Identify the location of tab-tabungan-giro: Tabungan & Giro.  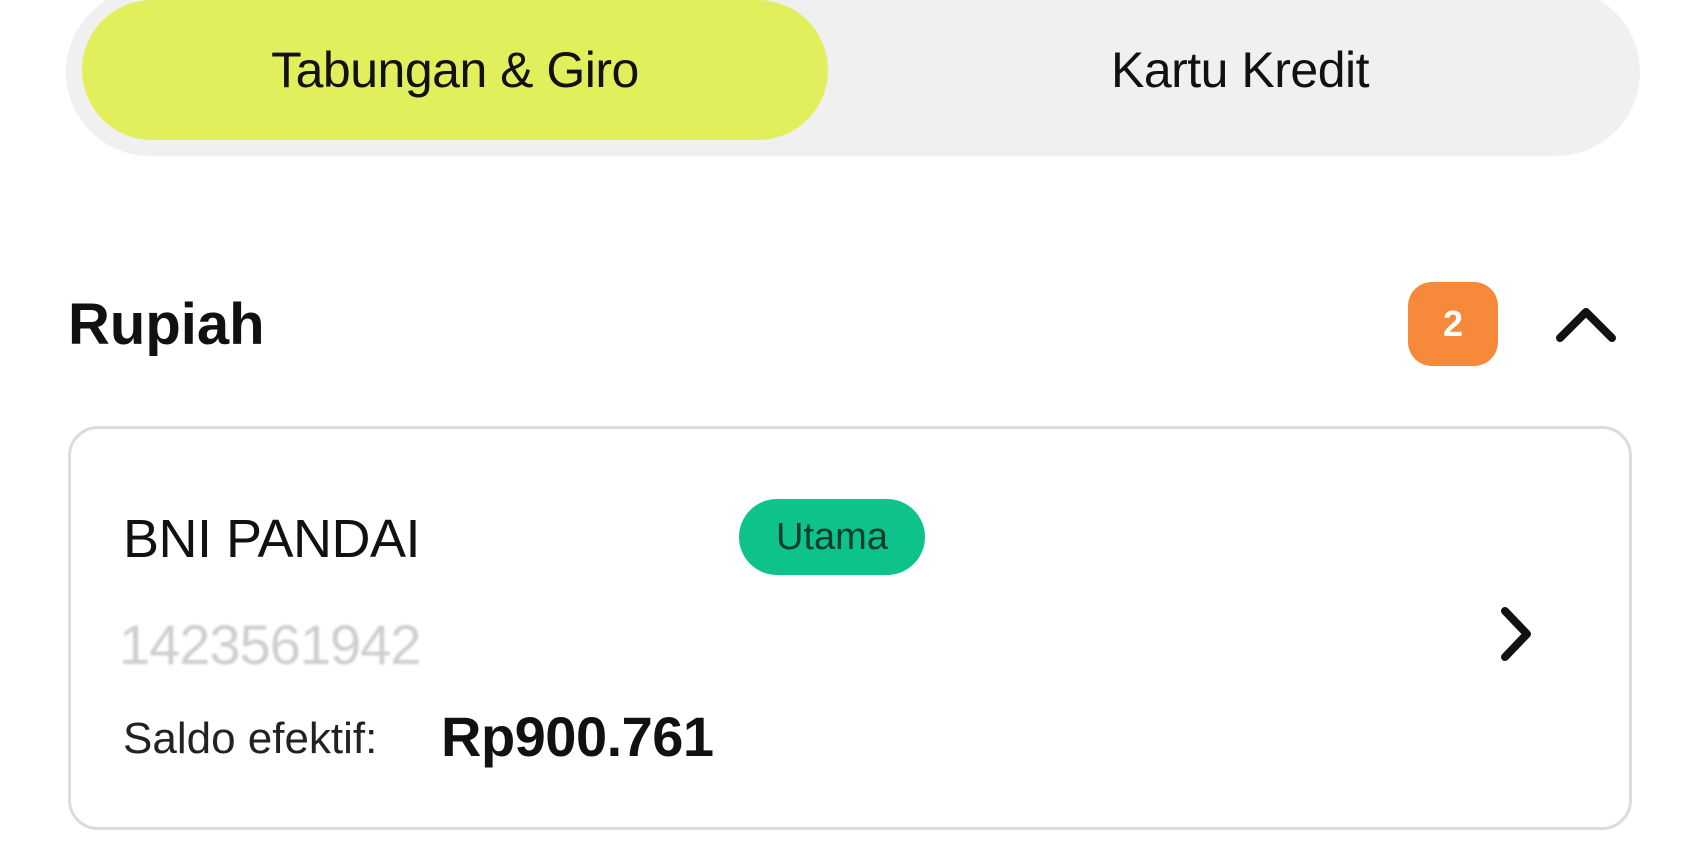
(455, 70).